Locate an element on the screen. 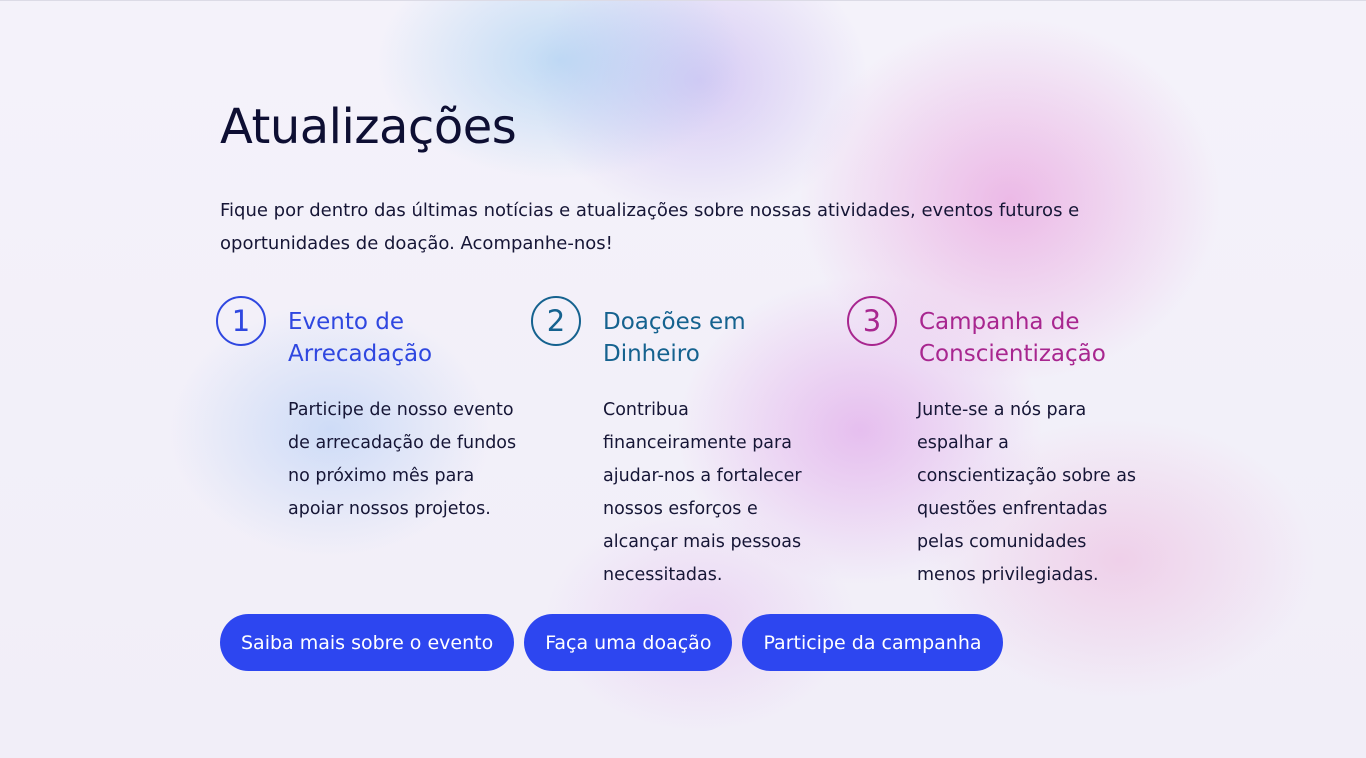 This screenshot has height=758, width=1366. step-number-badge: 3 is located at coordinates (872, 321).